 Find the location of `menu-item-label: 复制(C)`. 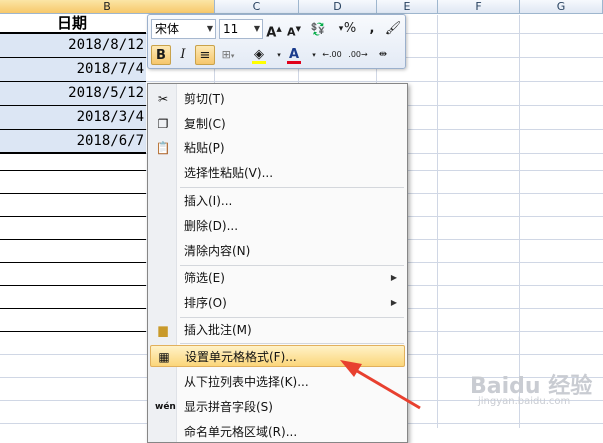

menu-item-label: 复制(C) is located at coordinates (205, 124).